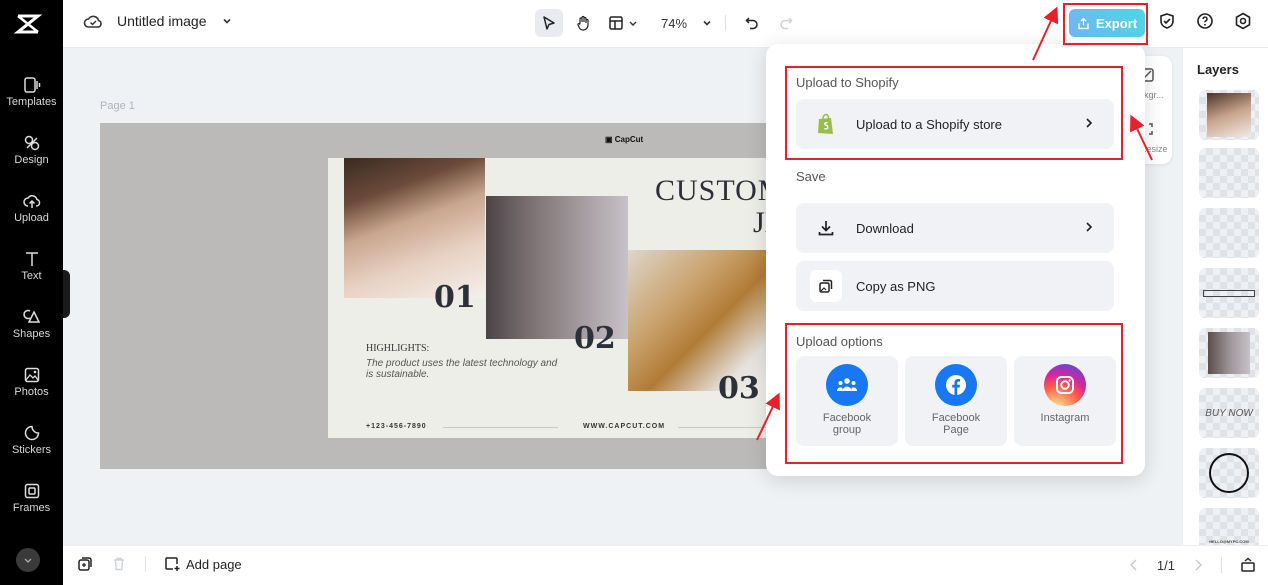  Describe the element at coordinates (1229, 541) in the screenshot. I see `layer-thumbnail: HELLO@MYPC.COM` at that location.